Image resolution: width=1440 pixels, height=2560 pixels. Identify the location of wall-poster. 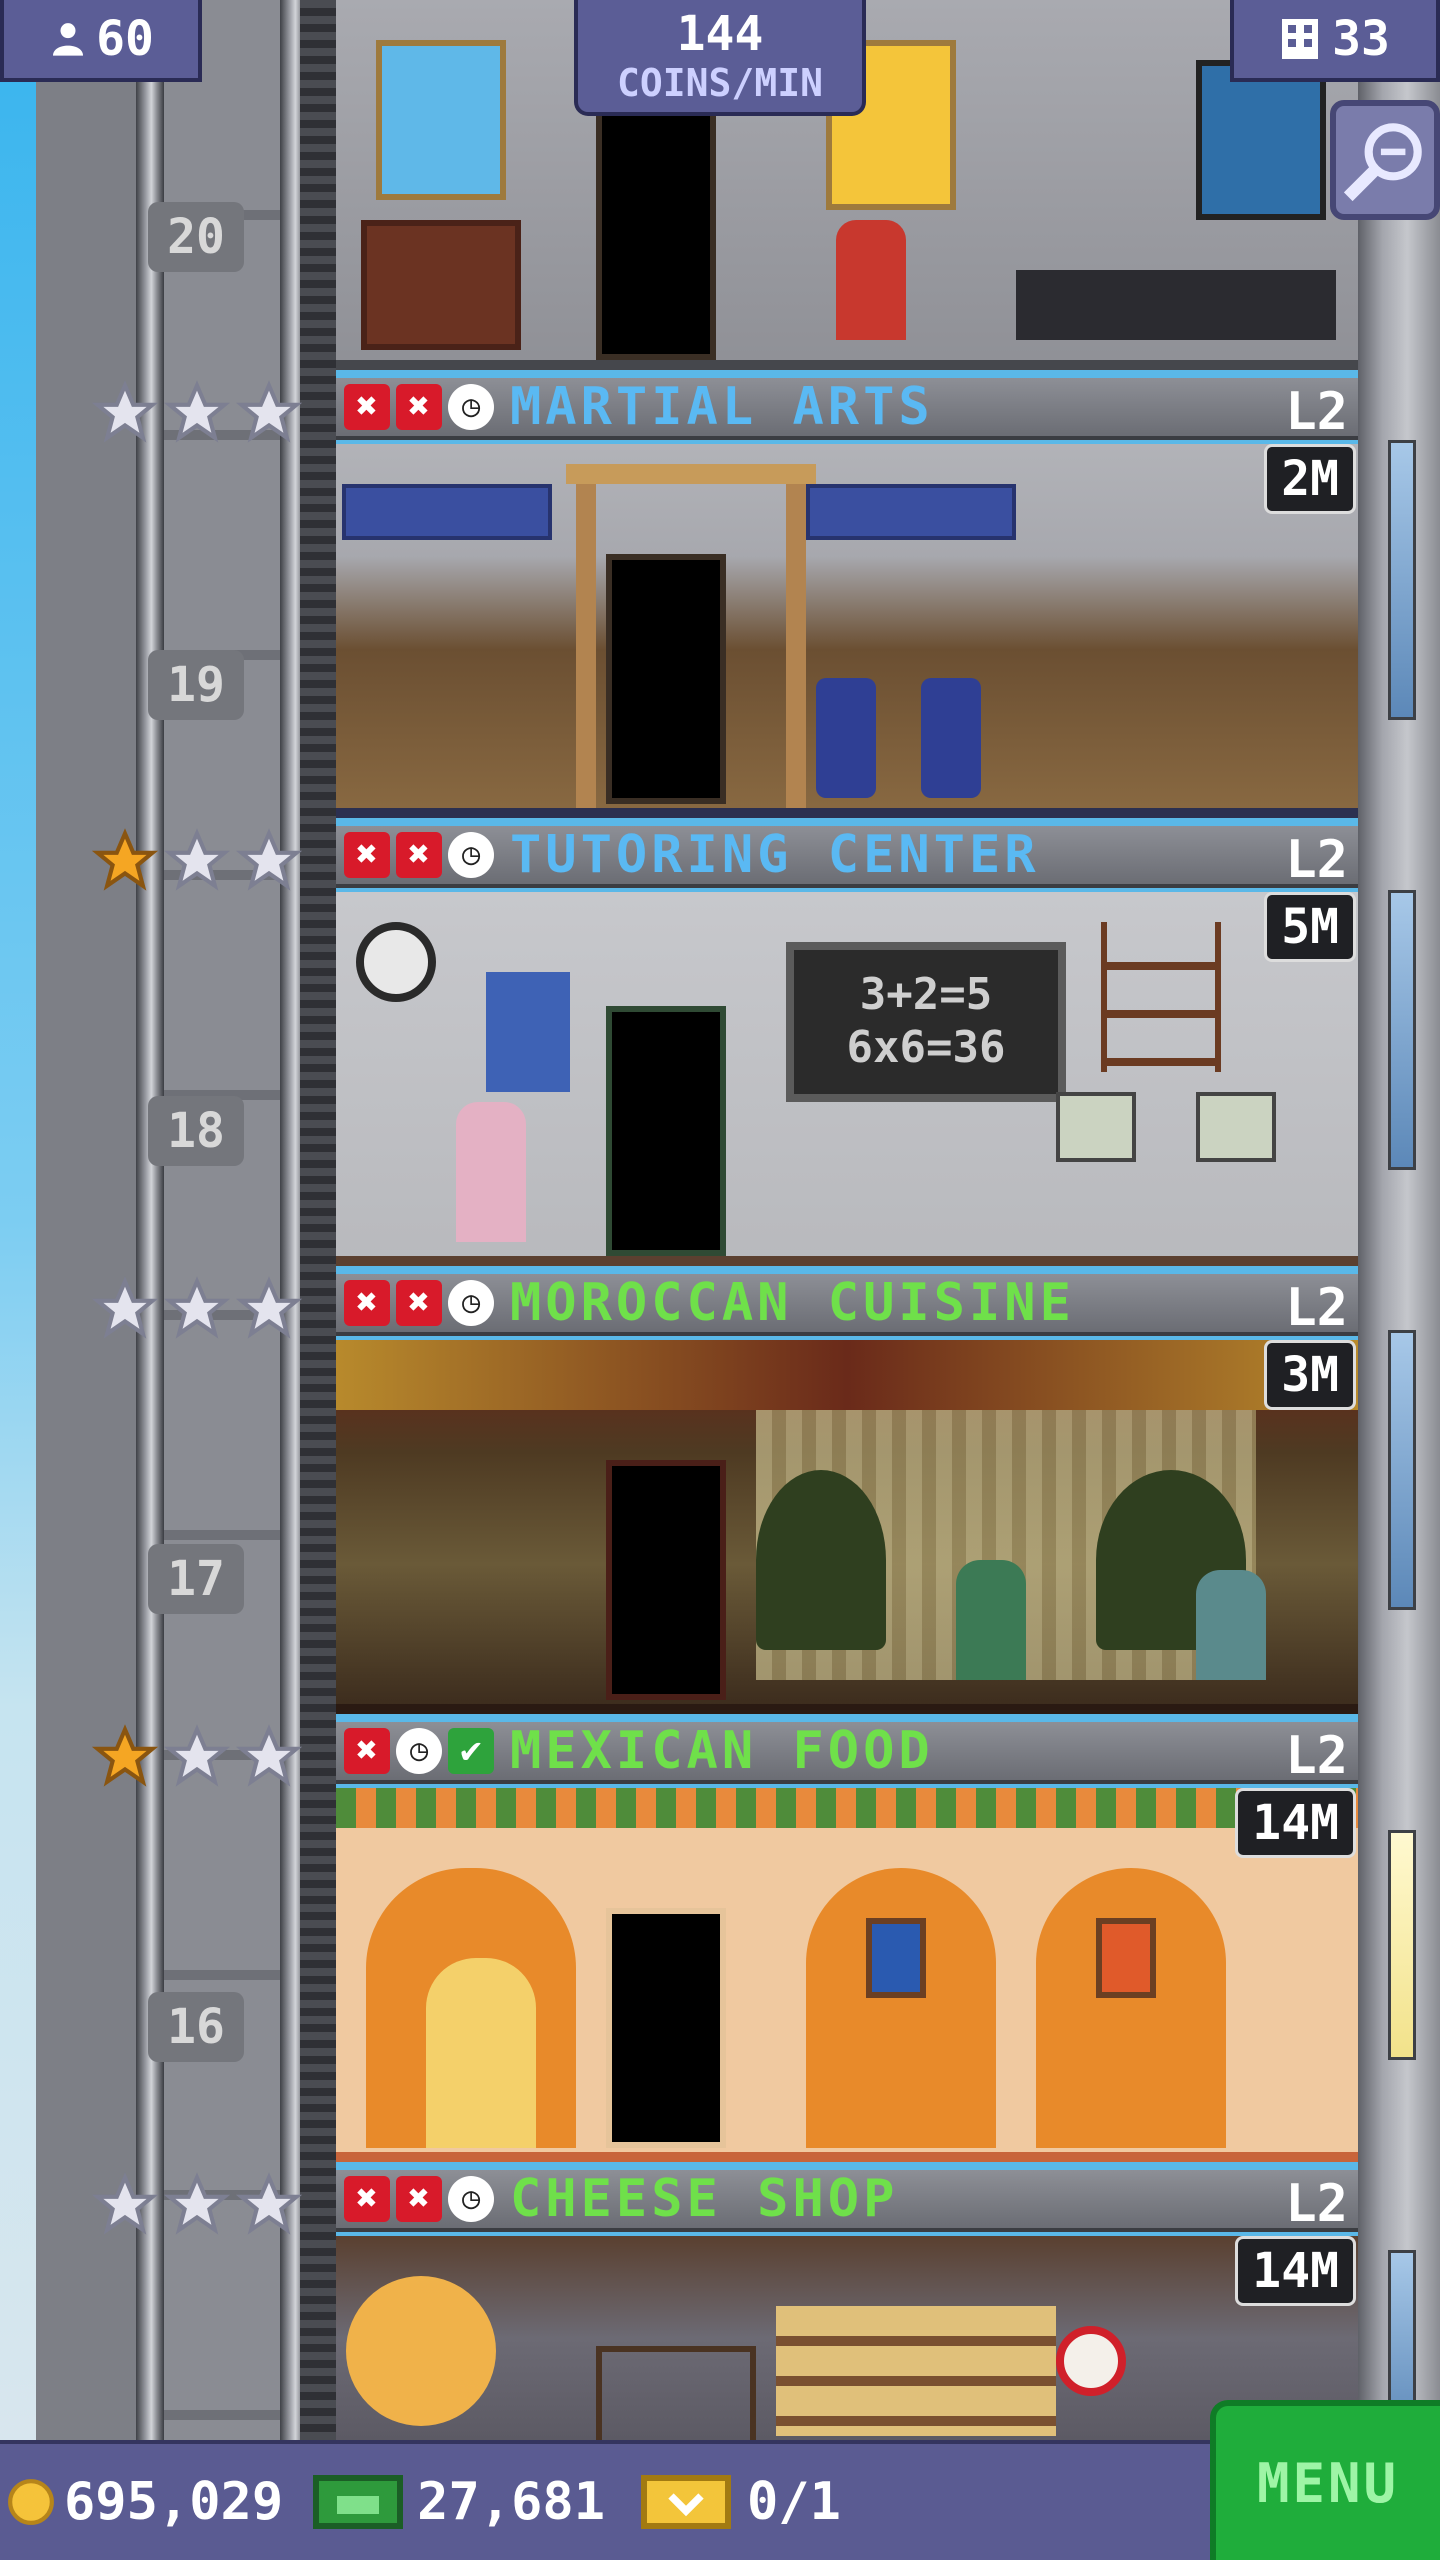
(1261, 140).